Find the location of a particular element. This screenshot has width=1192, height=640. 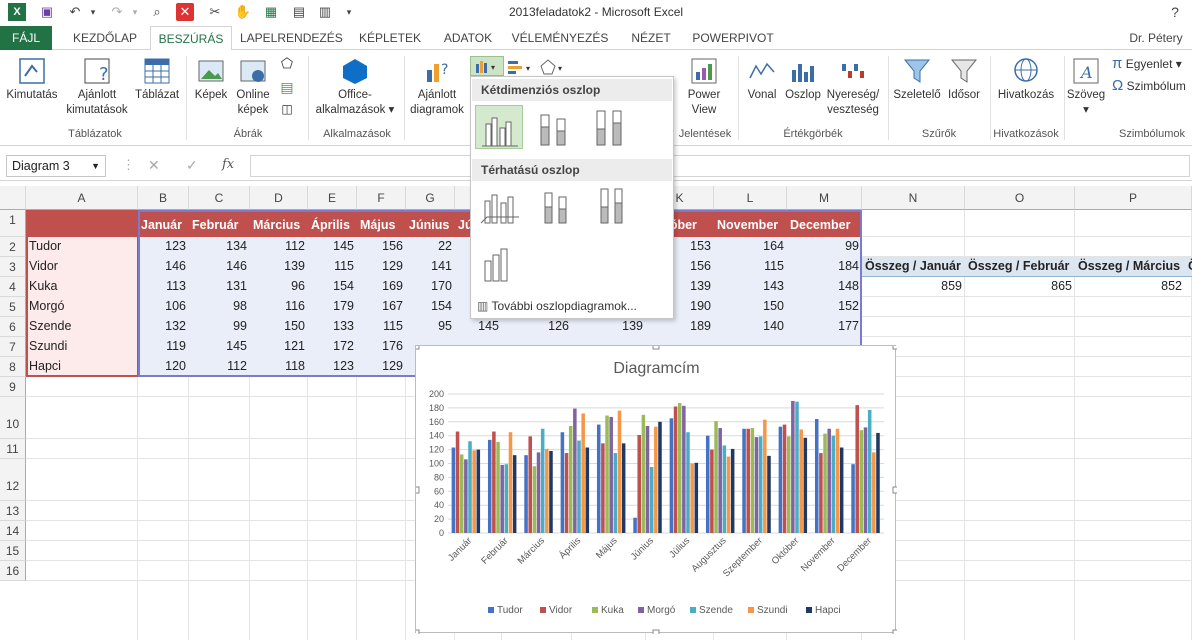

3d-column-option is located at coordinates (499, 263).